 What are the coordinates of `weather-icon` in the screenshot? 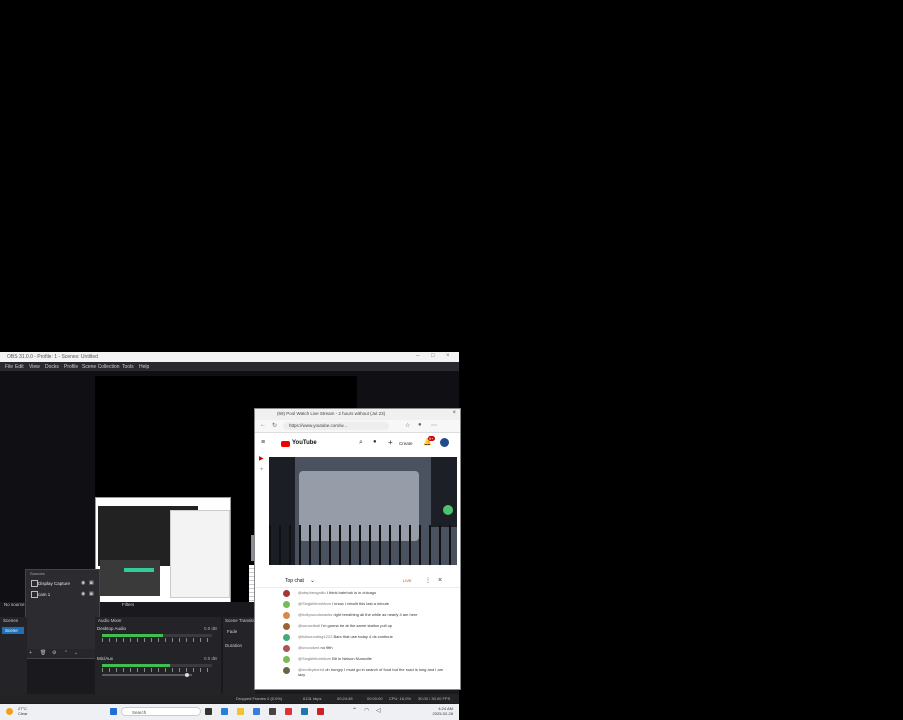 It's located at (9, 711).